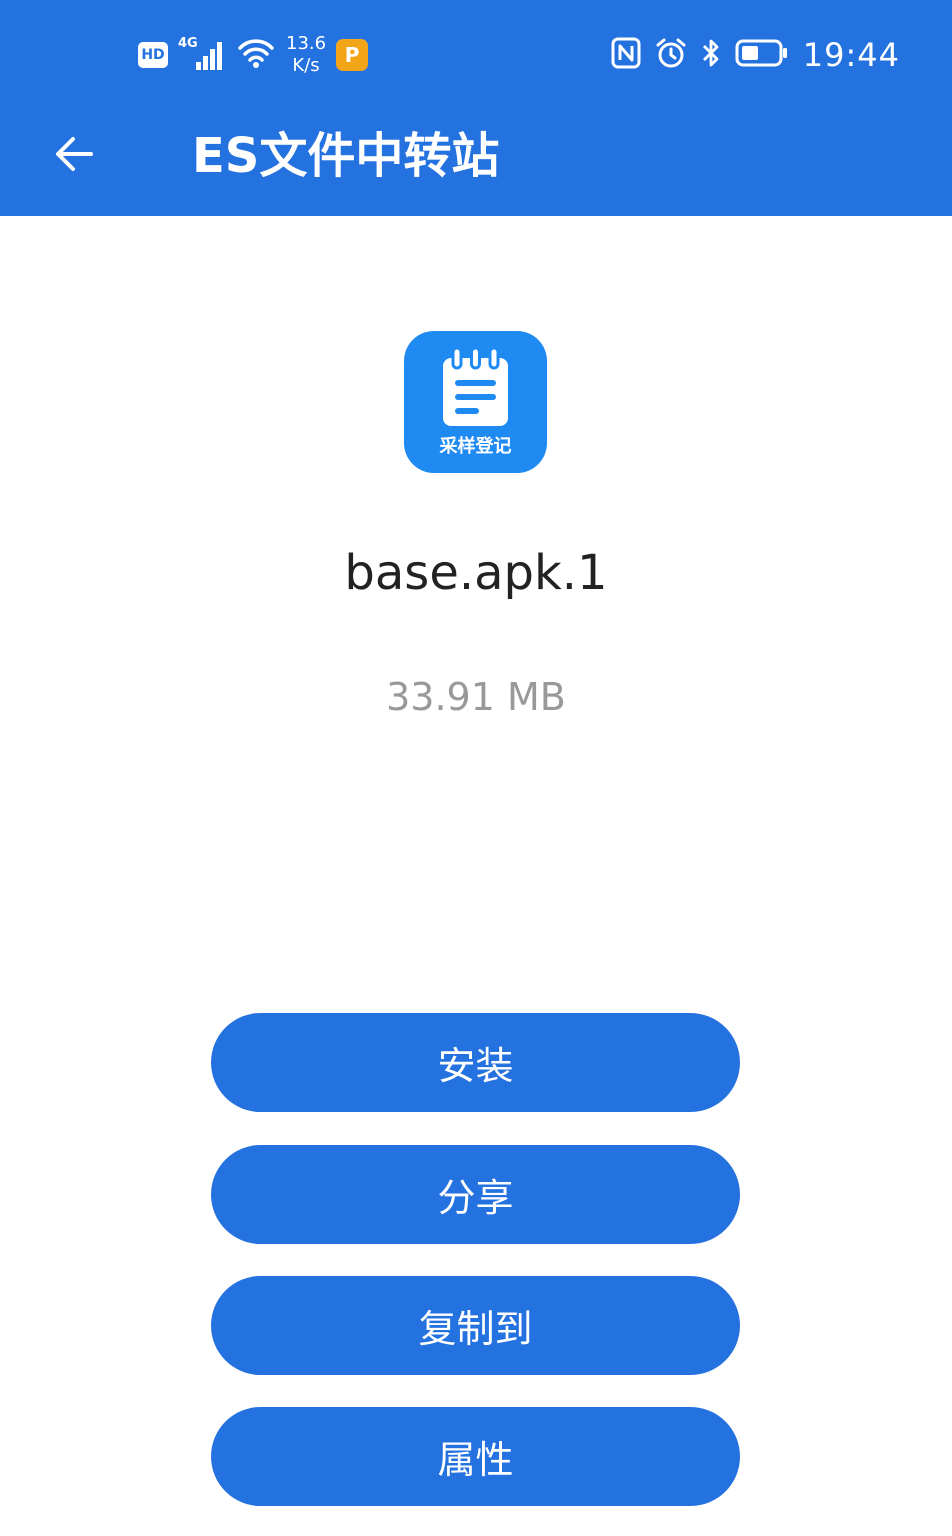 The height and width of the screenshot is (1536, 952). Describe the element at coordinates (762, 55) in the screenshot. I see `battery-icon` at that location.